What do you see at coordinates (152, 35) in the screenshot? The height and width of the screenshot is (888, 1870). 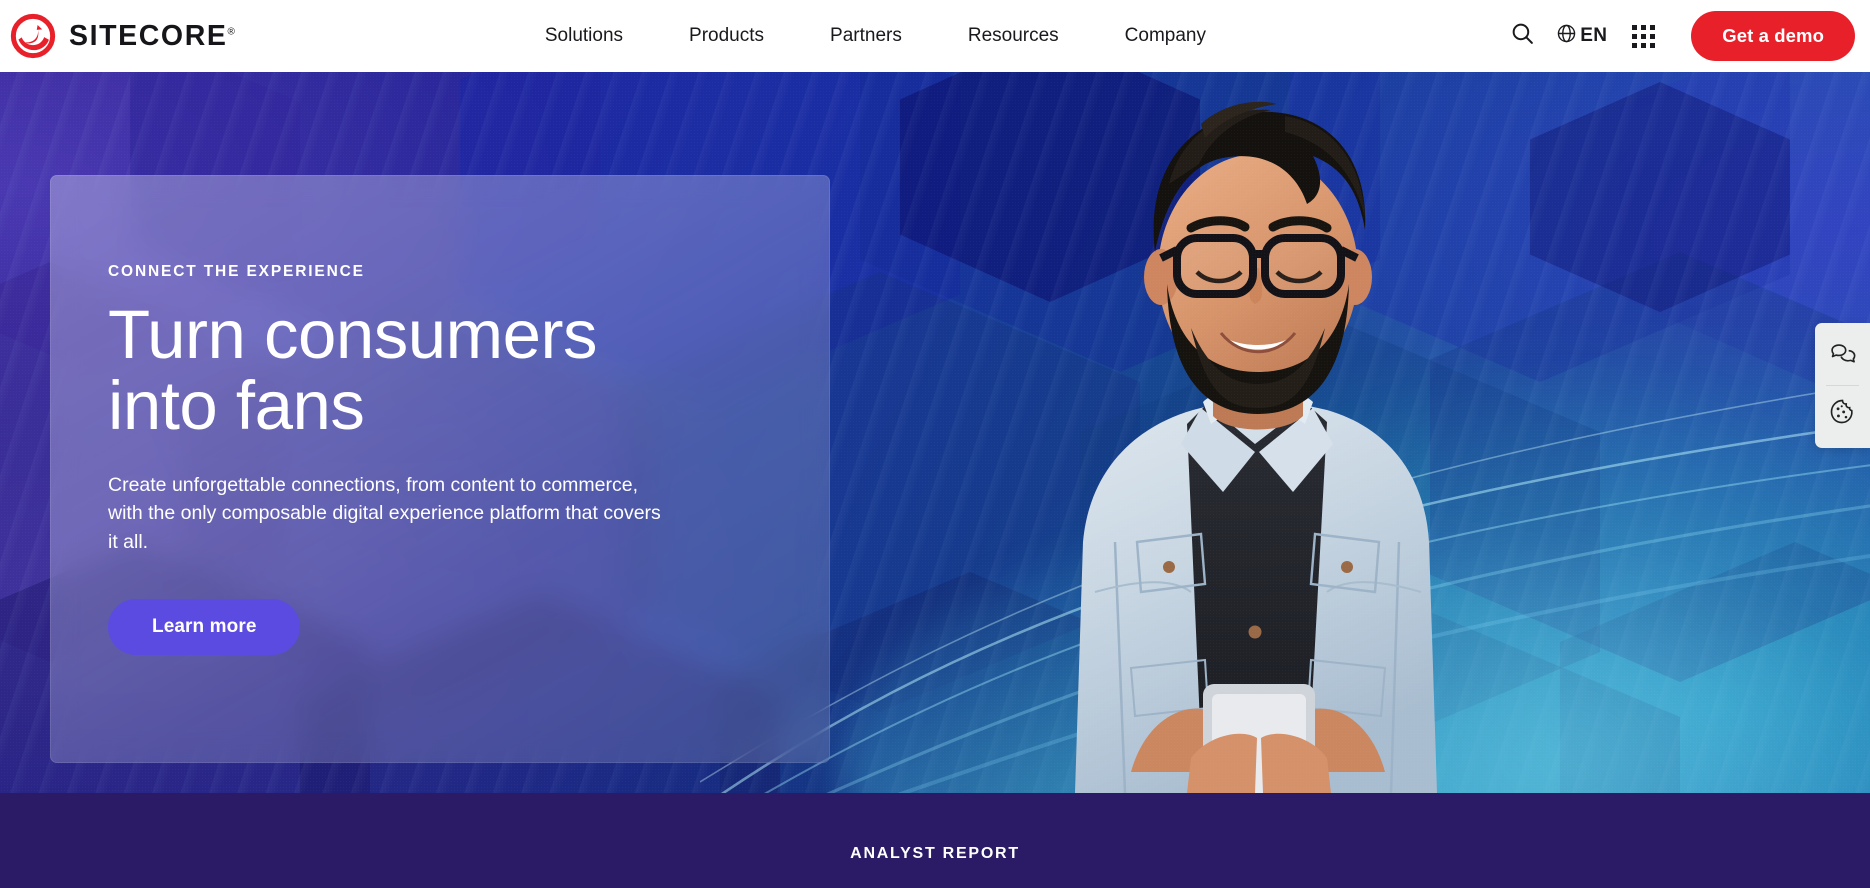 I see `logo-wordmark: SITECORE®` at bounding box center [152, 35].